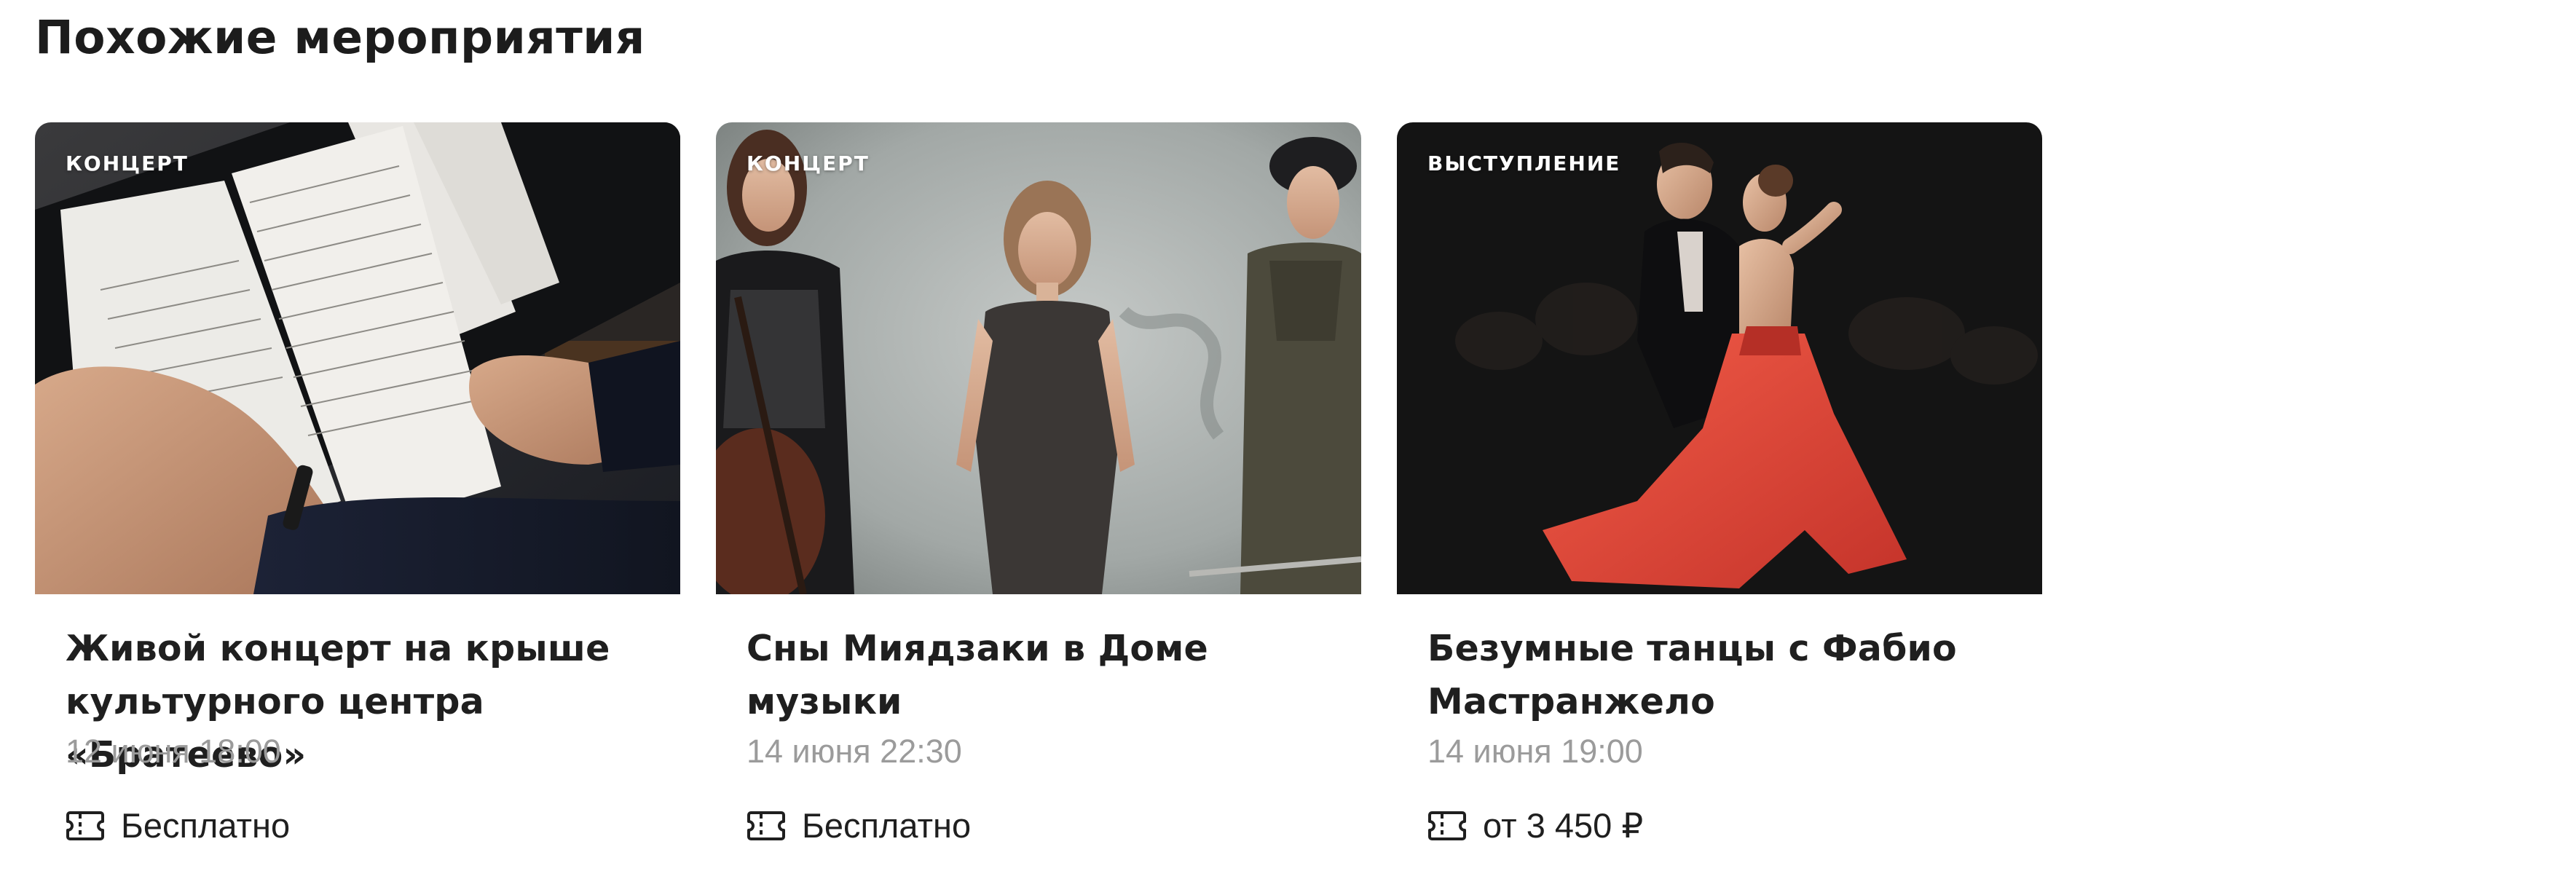 The image size is (2576, 887). I want to click on event-image-sheet-music: КОНЦЕРТ, so click(357, 358).